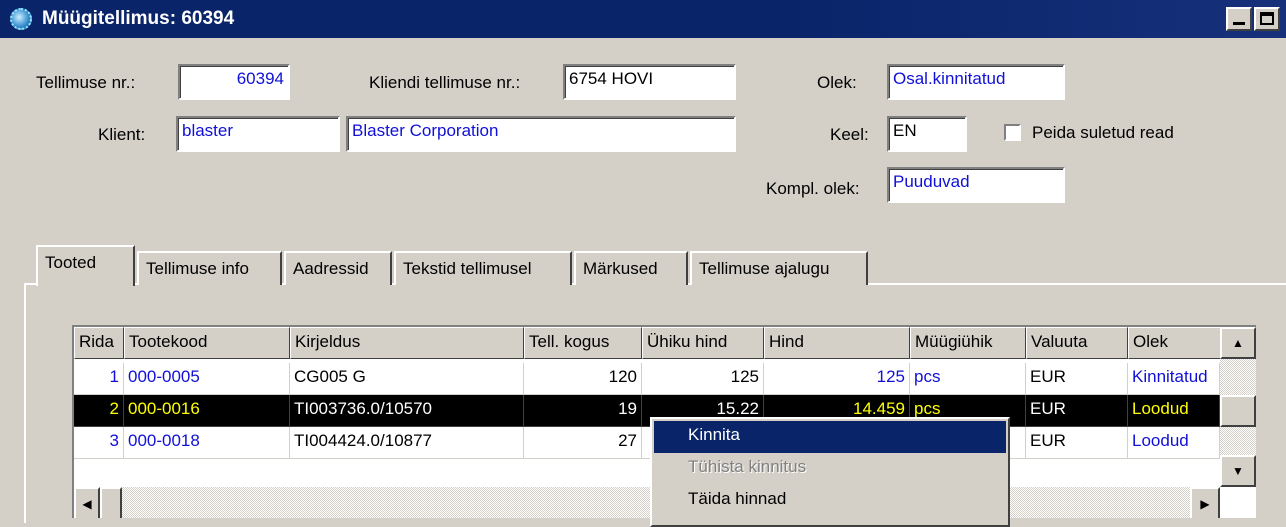 This screenshot has height=527, width=1286. Describe the element at coordinates (837, 82) in the screenshot. I see `status-label: Olek:` at that location.